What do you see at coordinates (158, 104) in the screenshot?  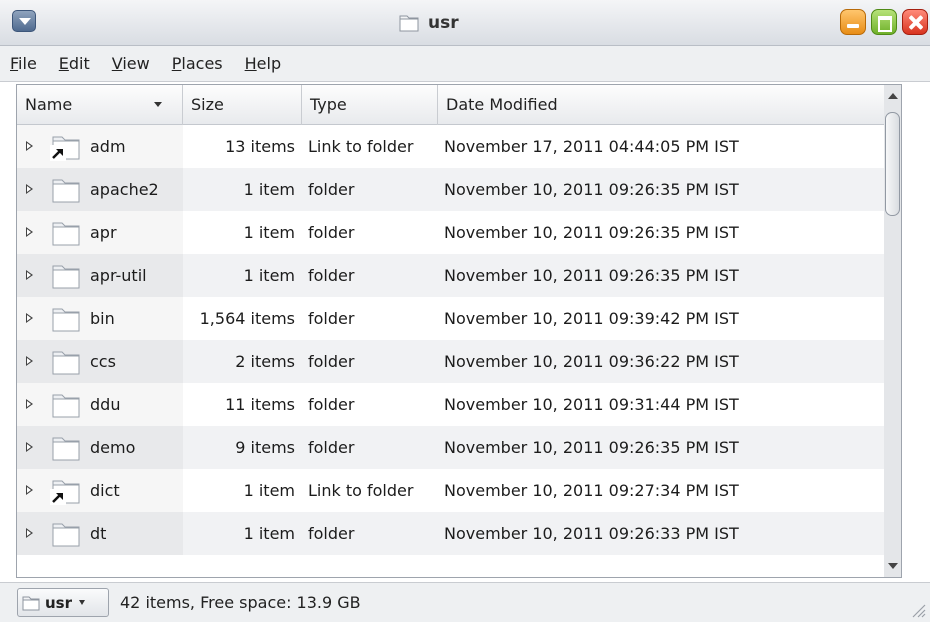 I see `sort-descending-icon` at bounding box center [158, 104].